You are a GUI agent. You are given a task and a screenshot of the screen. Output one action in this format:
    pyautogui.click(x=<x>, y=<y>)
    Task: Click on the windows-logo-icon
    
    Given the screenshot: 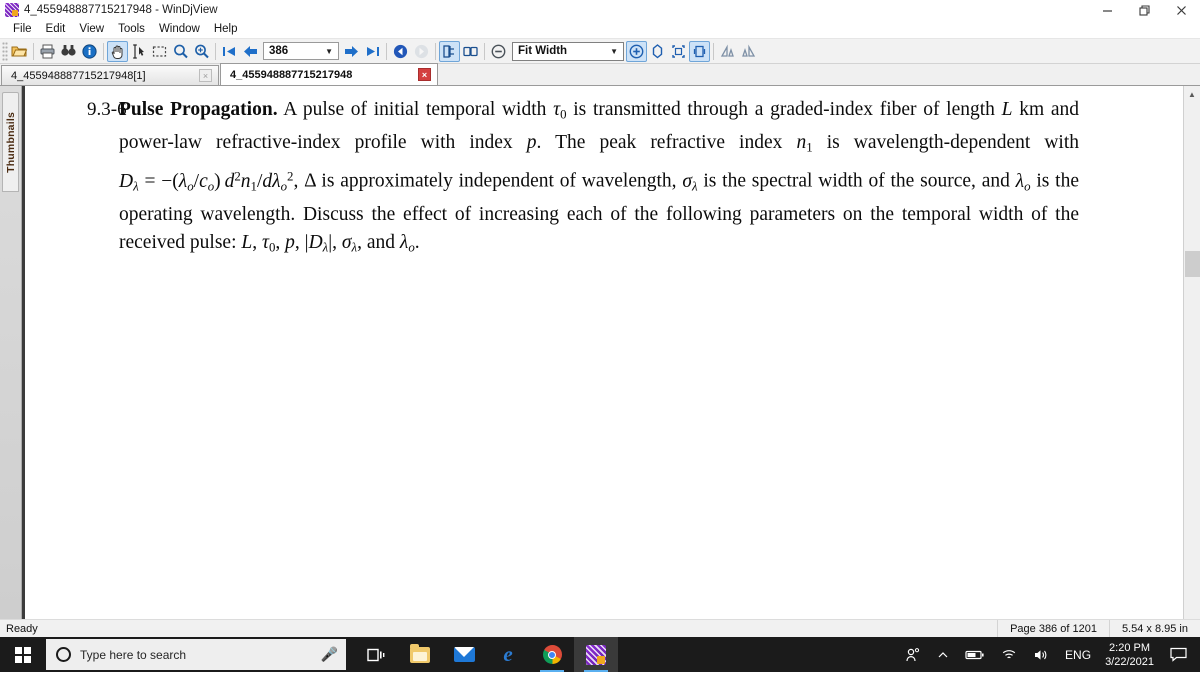 What is the action you would take?
    pyautogui.click(x=23, y=654)
    